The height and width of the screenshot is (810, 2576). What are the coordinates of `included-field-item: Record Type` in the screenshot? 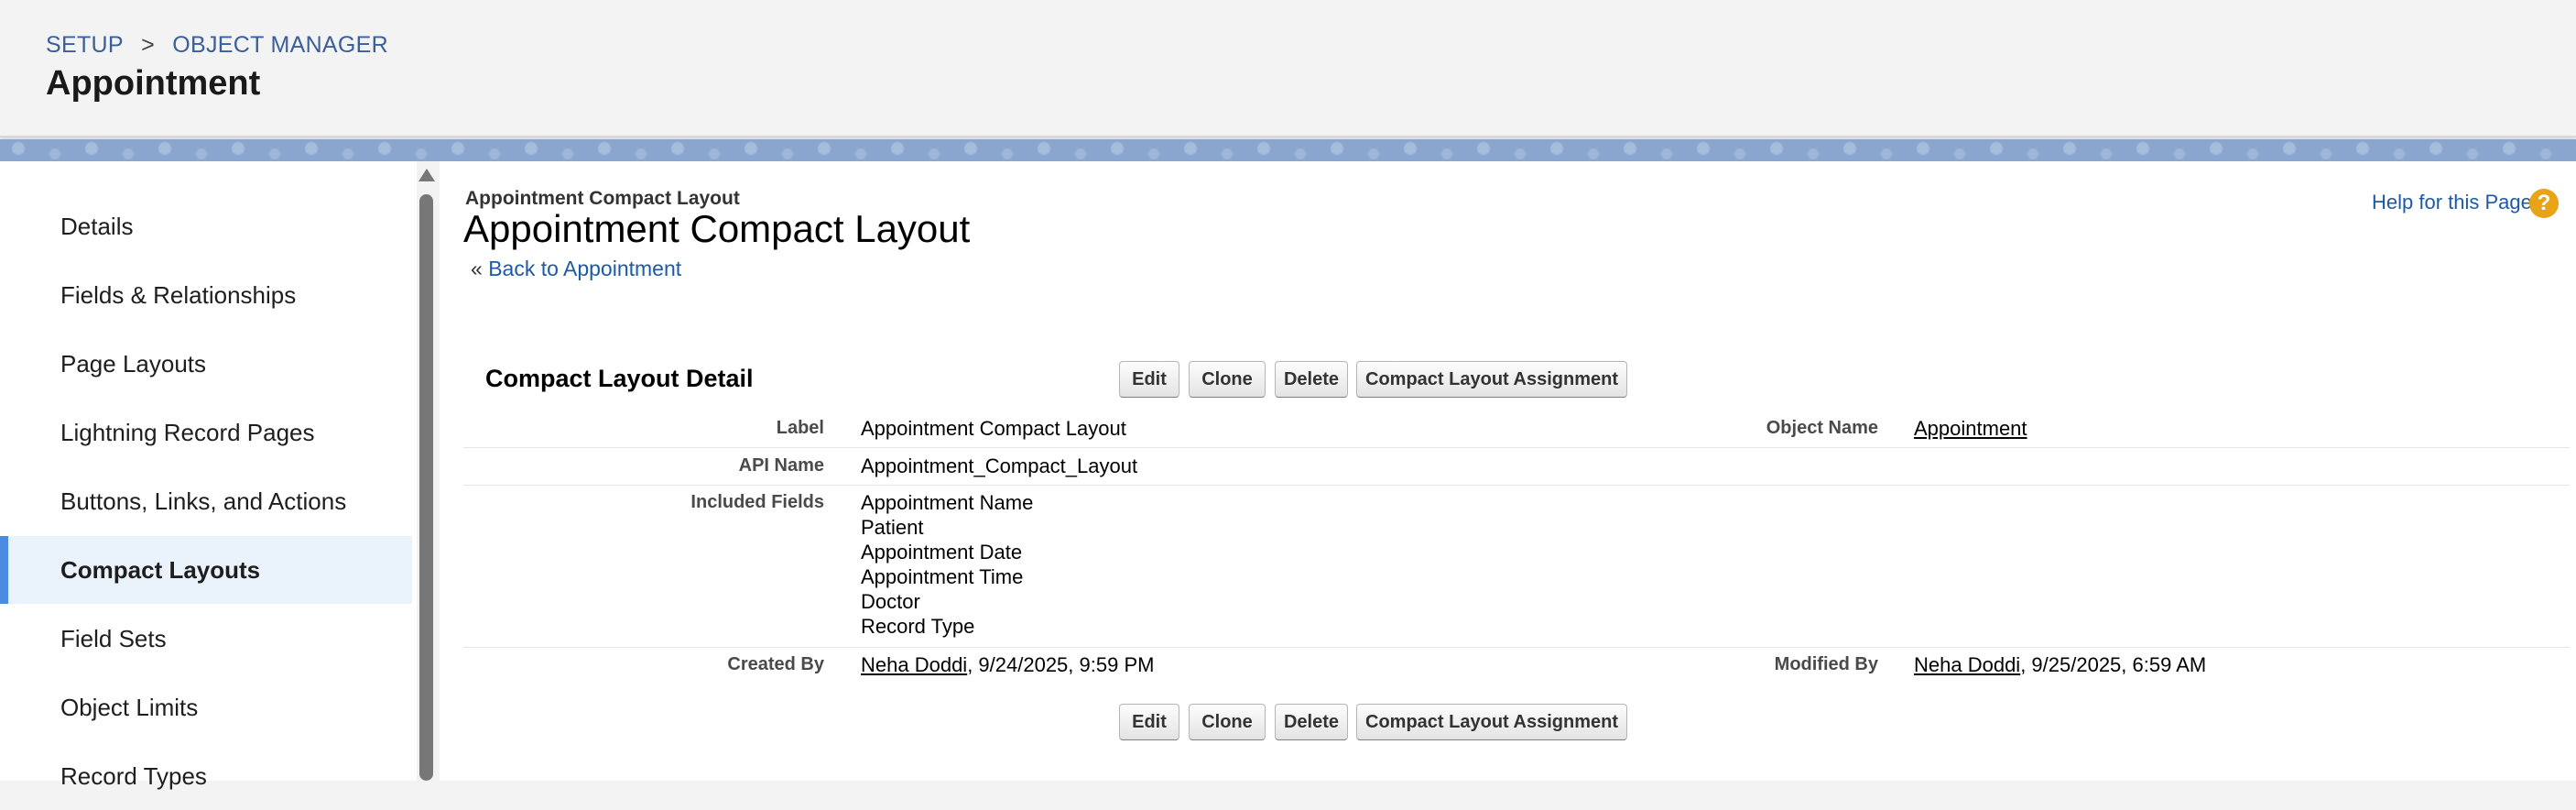 It's located at (918, 626).